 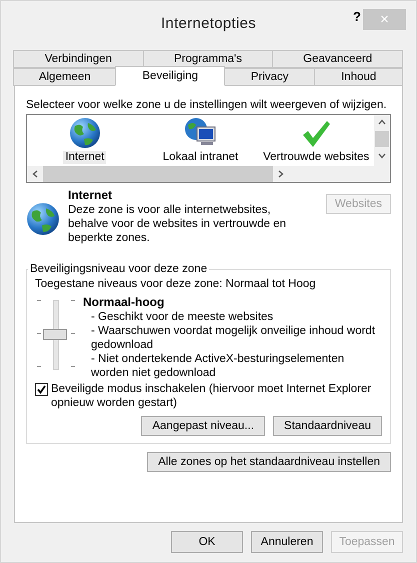 What do you see at coordinates (287, 542) in the screenshot?
I see `dialog-button: Annuleren` at bounding box center [287, 542].